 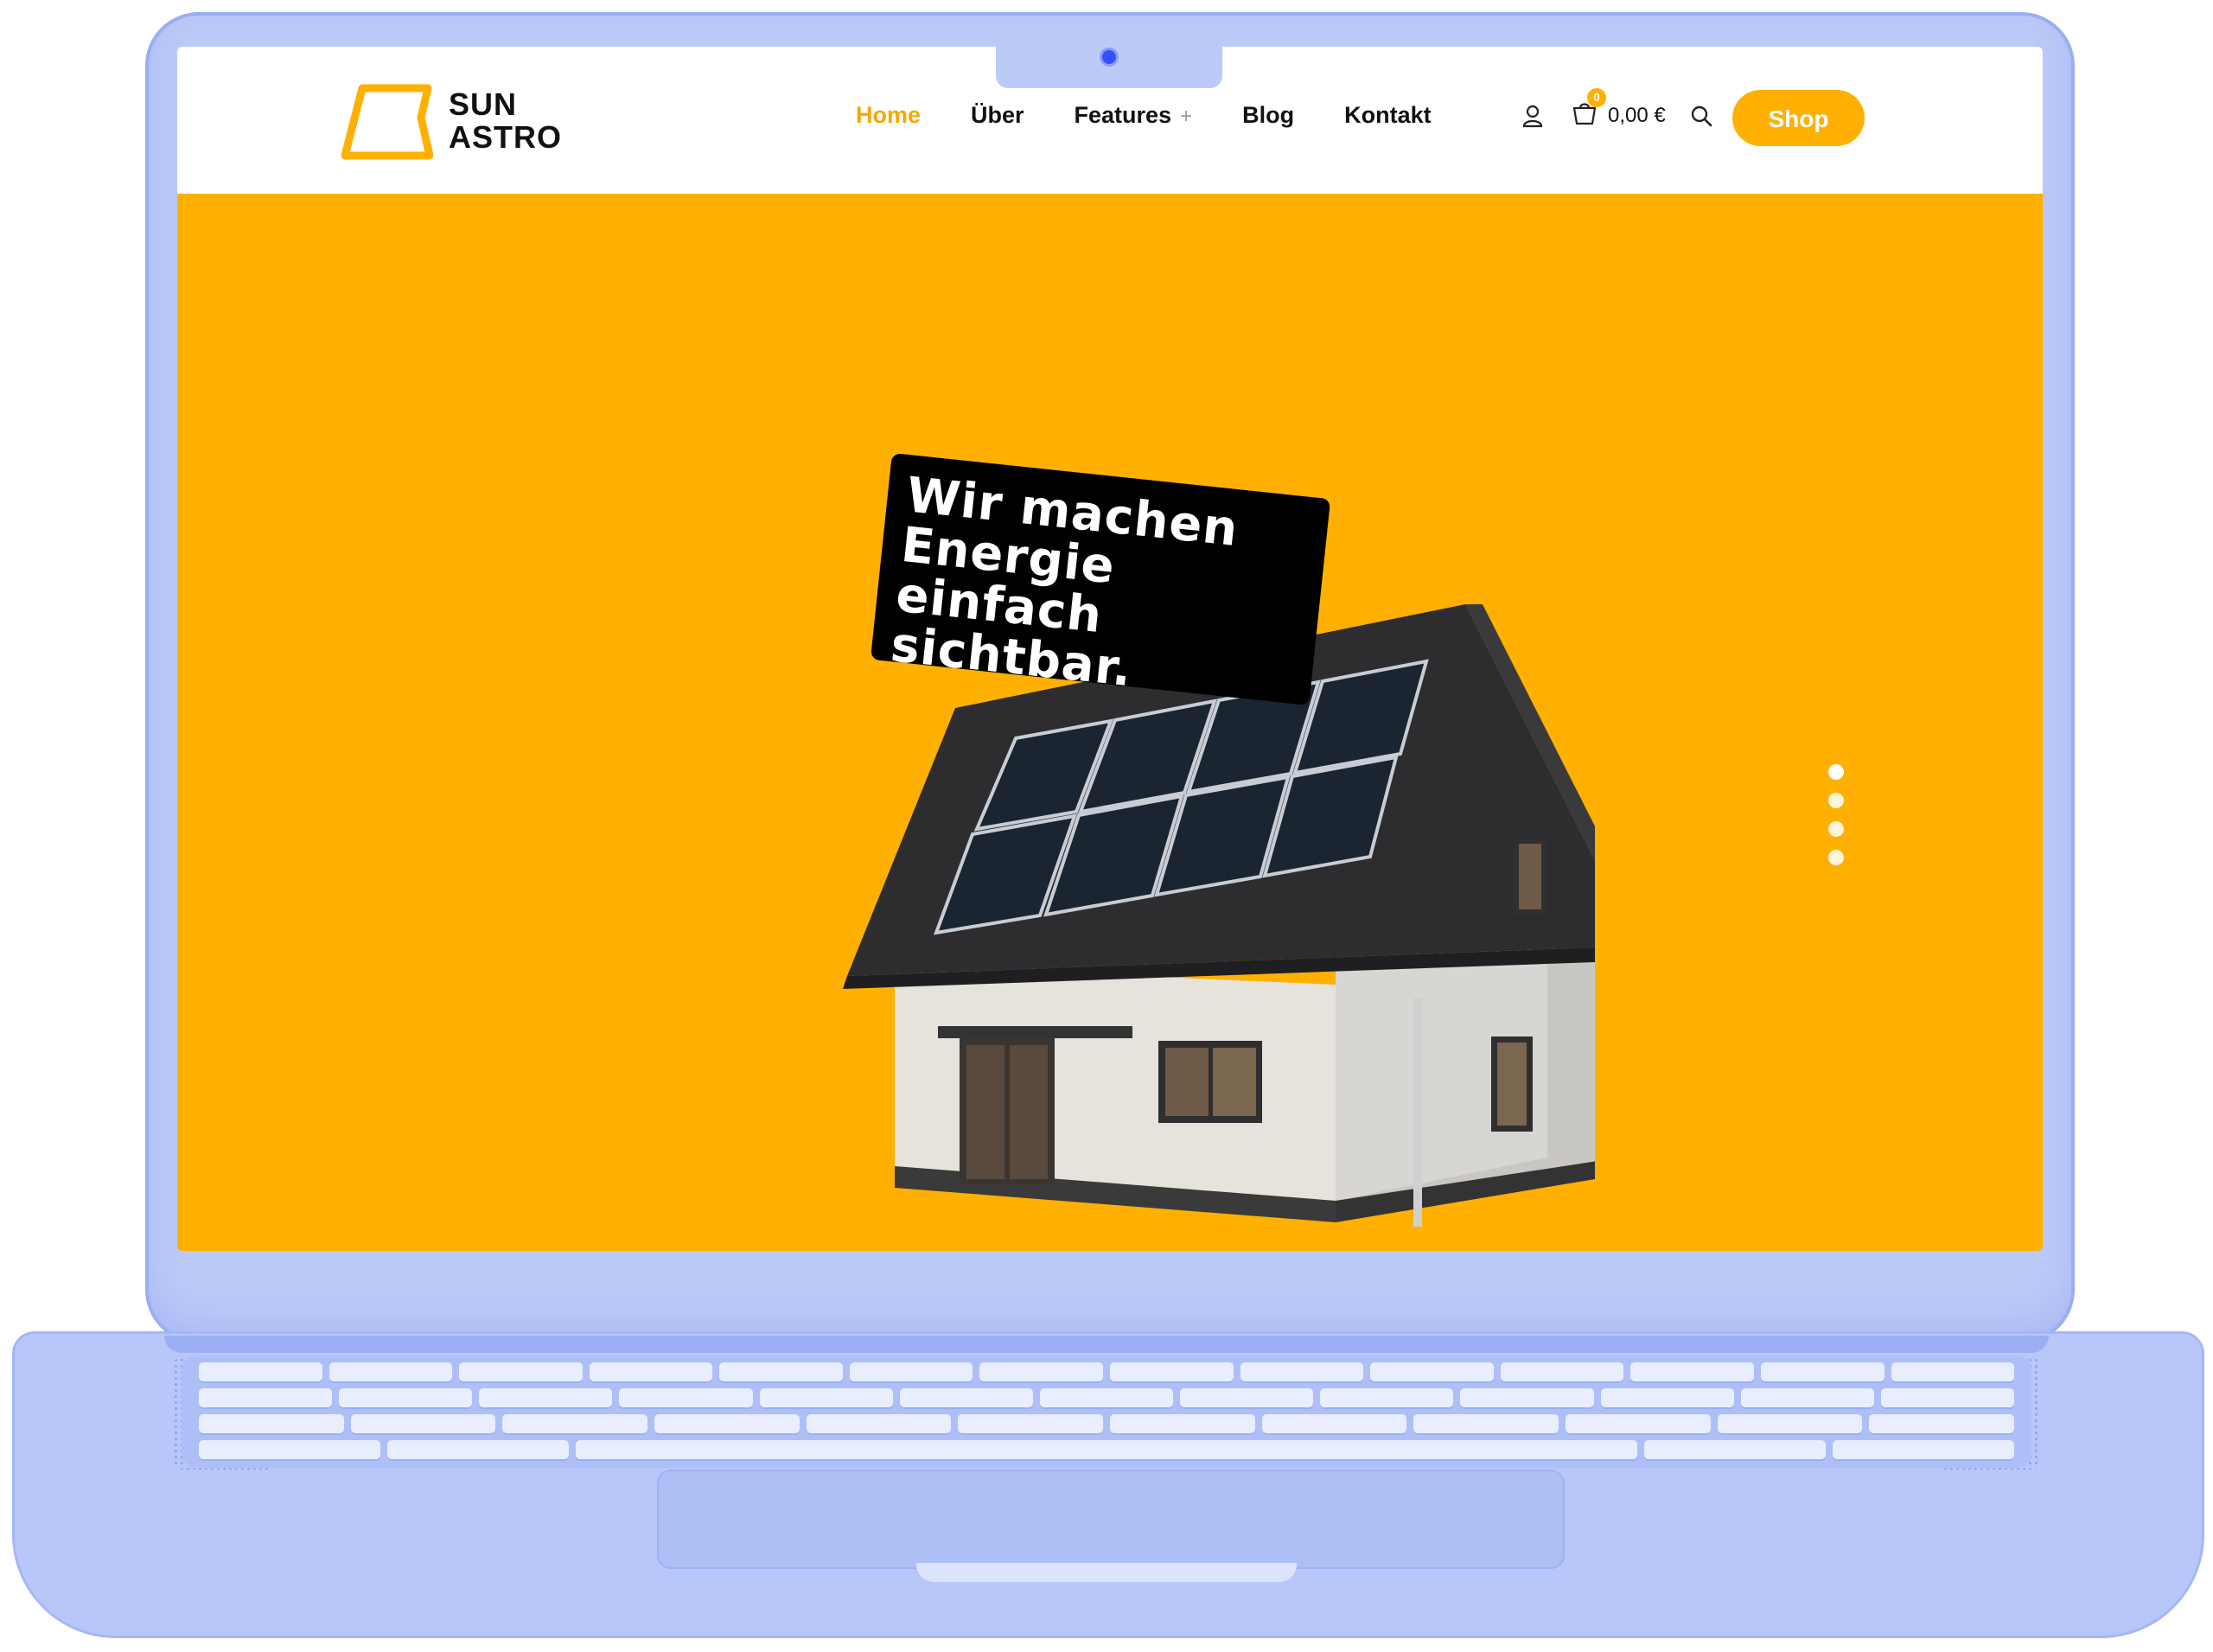 What do you see at coordinates (888, 116) in the screenshot?
I see `nav-item-home: Home` at bounding box center [888, 116].